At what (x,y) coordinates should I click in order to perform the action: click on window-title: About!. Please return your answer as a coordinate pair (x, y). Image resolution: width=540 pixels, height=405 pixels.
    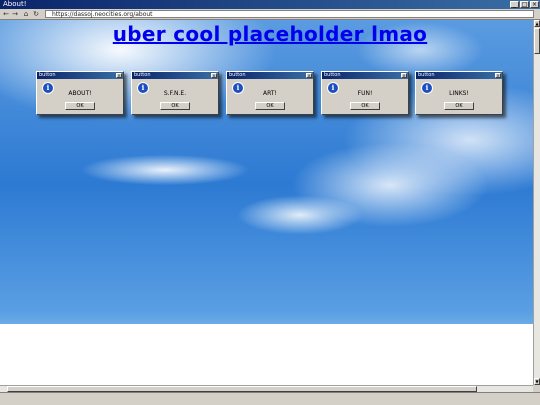
    Looking at the image, I should click on (15, 4).